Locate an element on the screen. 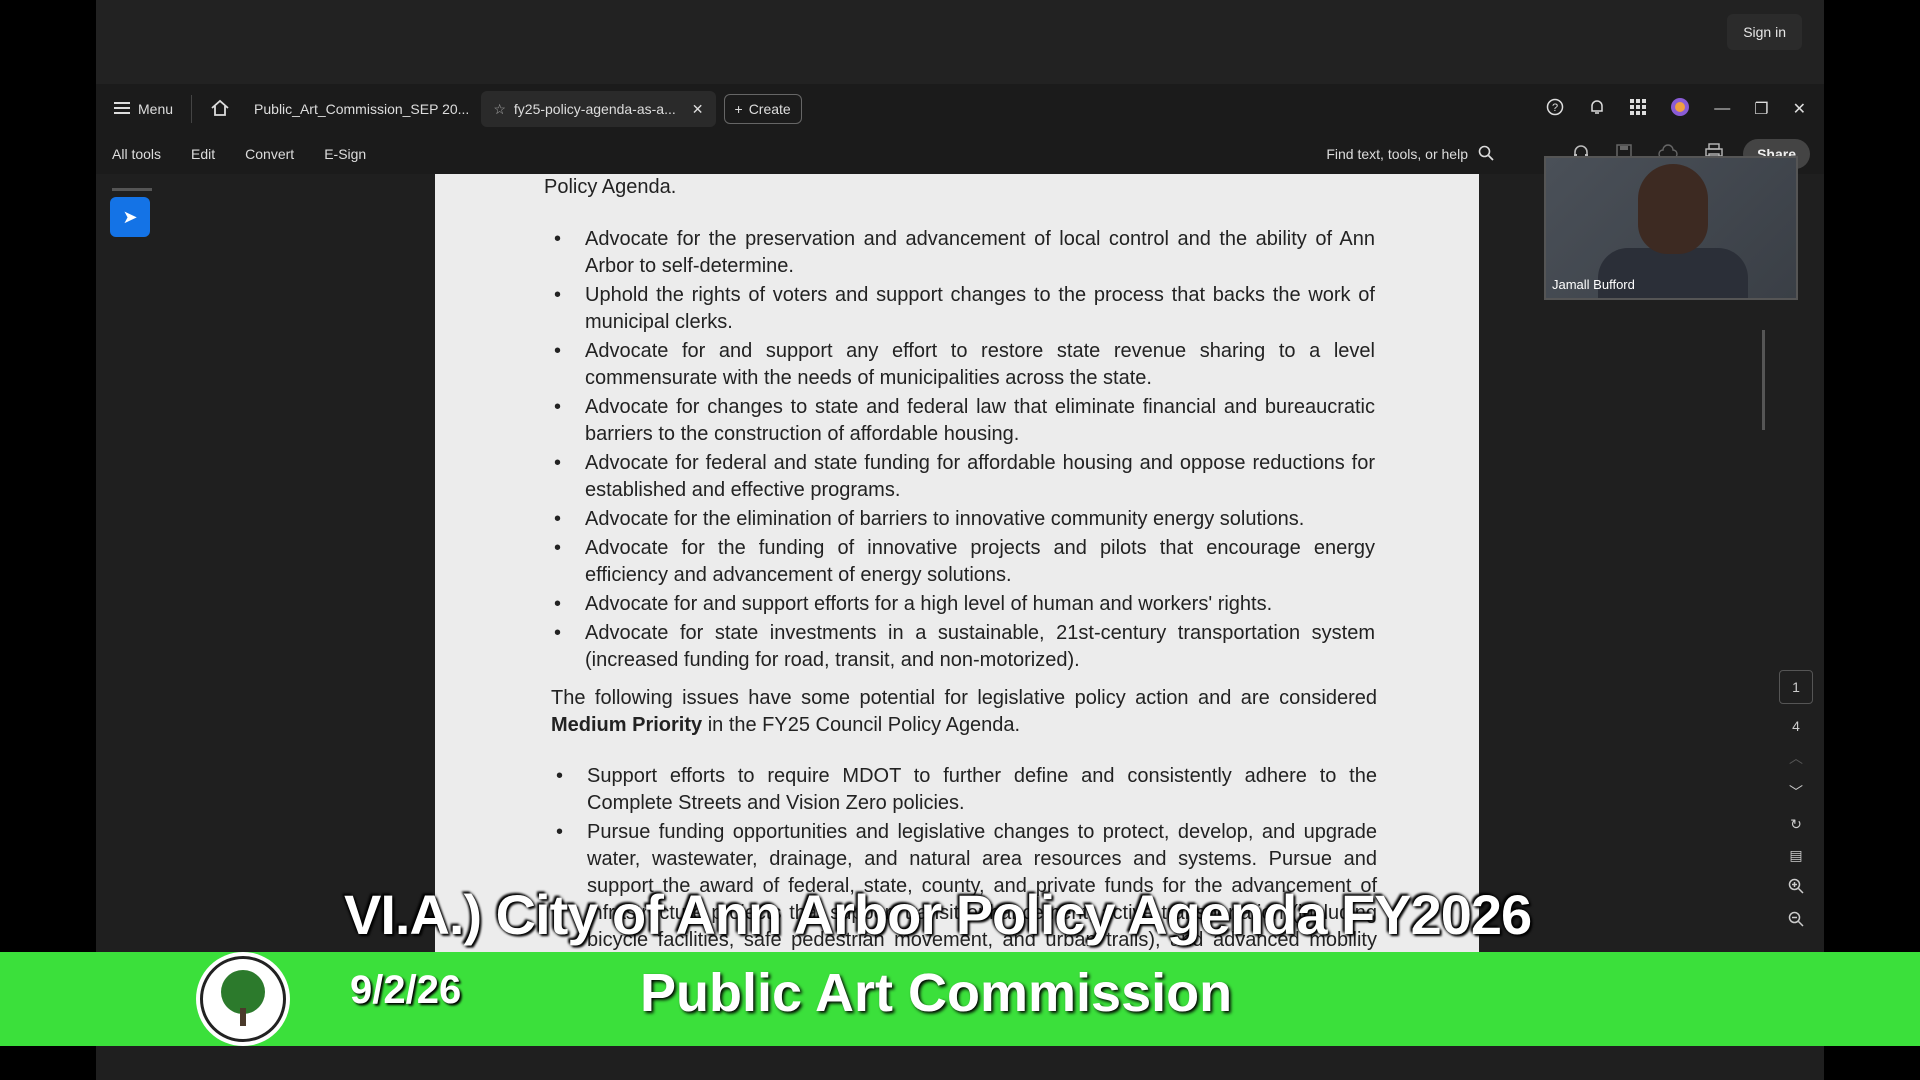 This screenshot has height=1080, width=1920. participant-head is located at coordinates (1673, 209).